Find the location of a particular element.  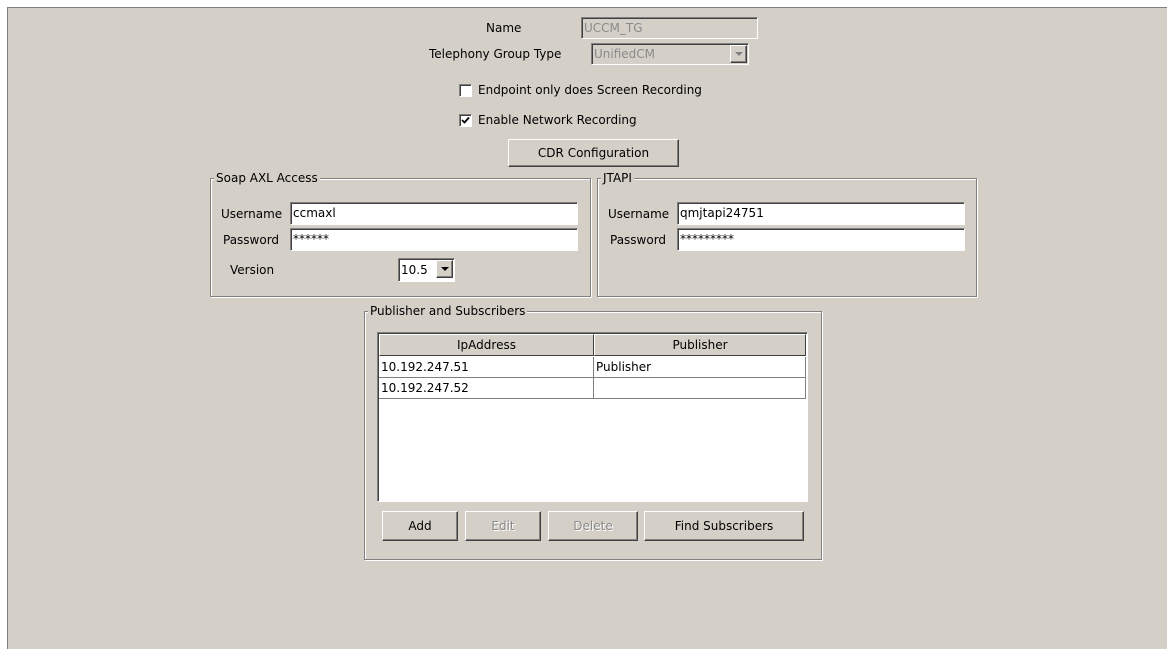

axl-version-label: Version is located at coordinates (252, 270).